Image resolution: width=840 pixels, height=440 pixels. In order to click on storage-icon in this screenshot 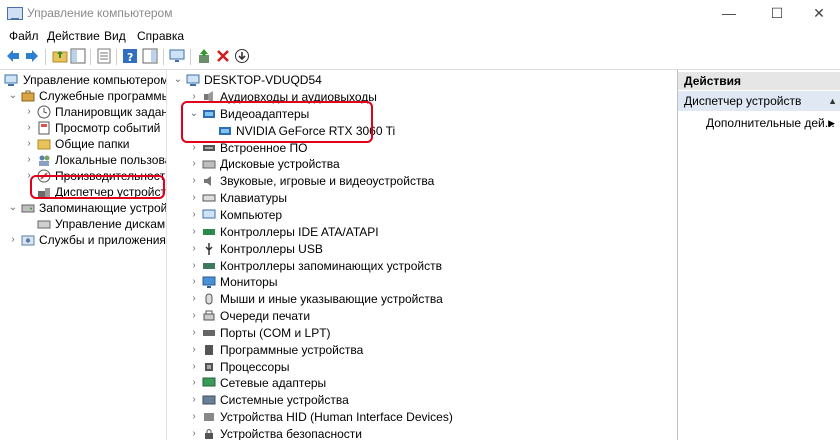, I will do `click(28, 208)`.